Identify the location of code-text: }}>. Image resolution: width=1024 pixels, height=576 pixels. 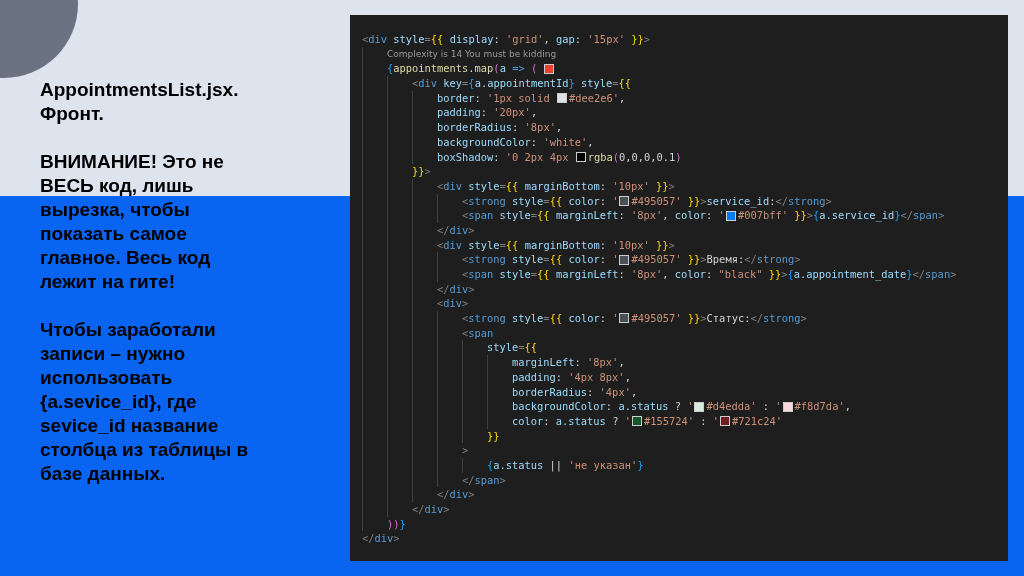
(421, 171).